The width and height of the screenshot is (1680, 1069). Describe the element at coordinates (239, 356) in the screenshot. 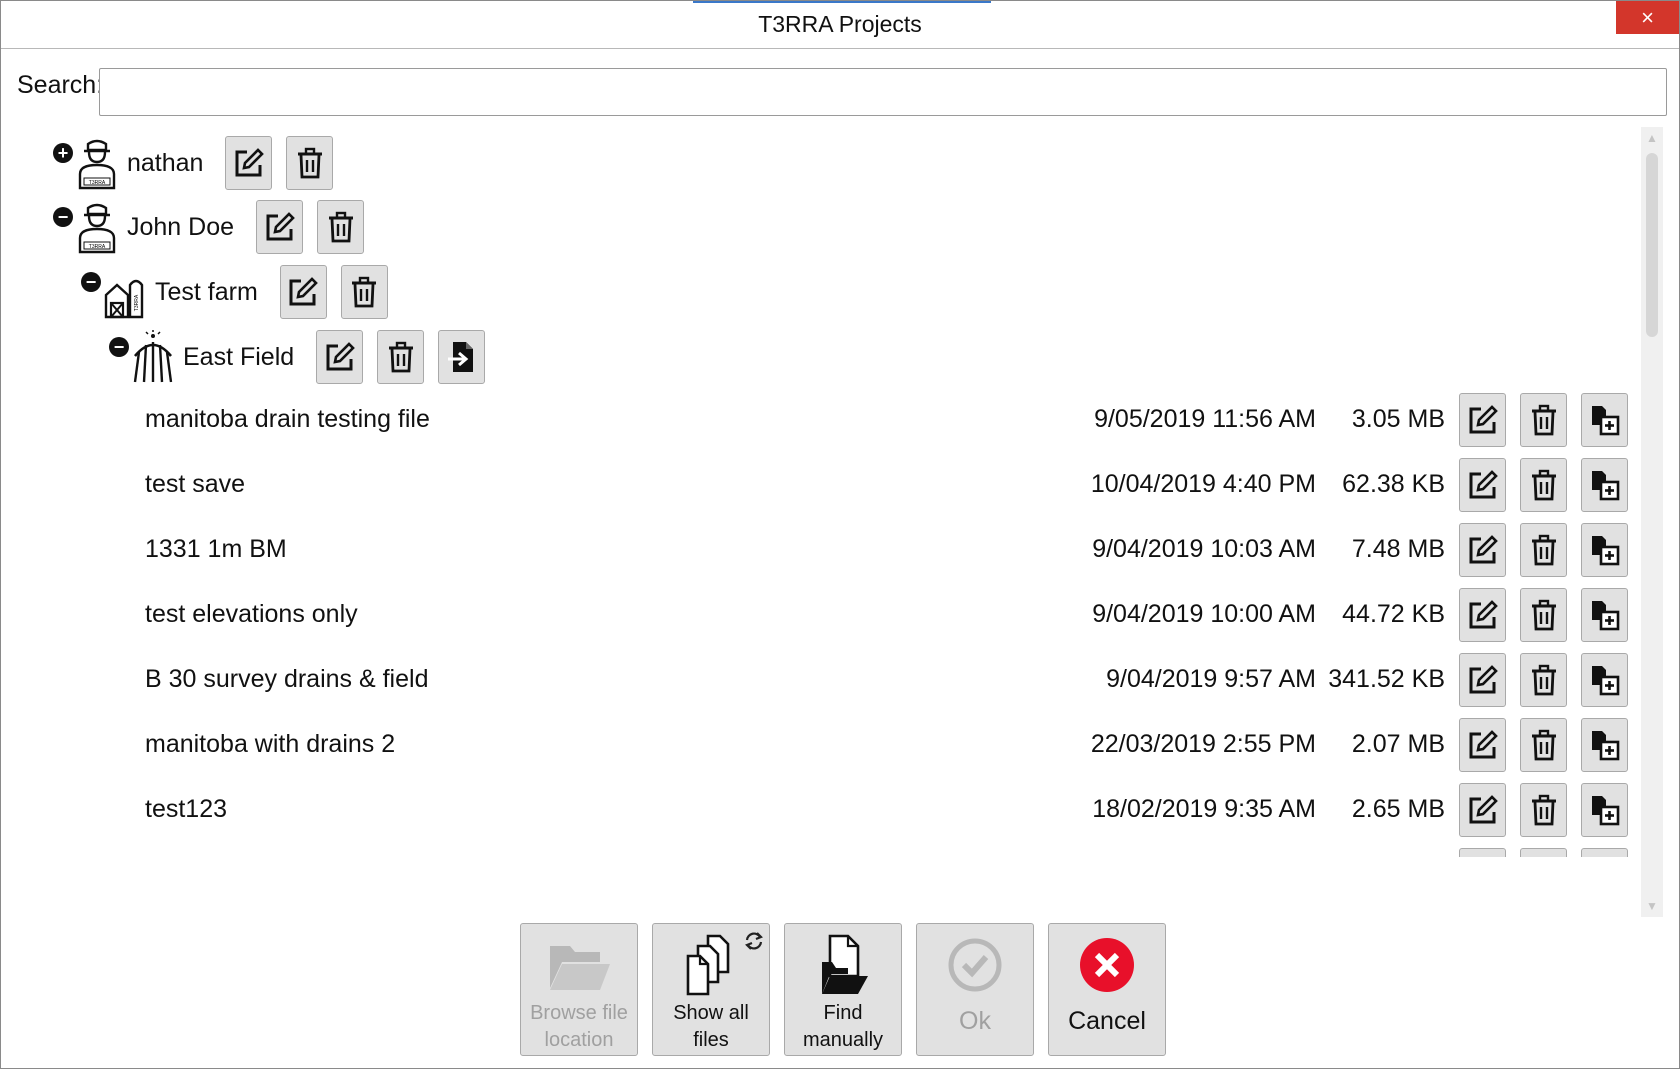

I see `node-label: East Field` at that location.